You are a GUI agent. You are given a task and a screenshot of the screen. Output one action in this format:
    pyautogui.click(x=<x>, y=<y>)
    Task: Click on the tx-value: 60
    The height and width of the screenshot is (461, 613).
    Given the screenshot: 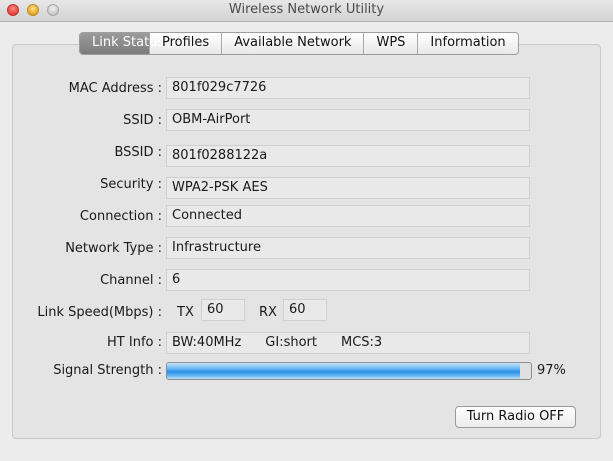 What is the action you would take?
    pyautogui.click(x=223, y=310)
    